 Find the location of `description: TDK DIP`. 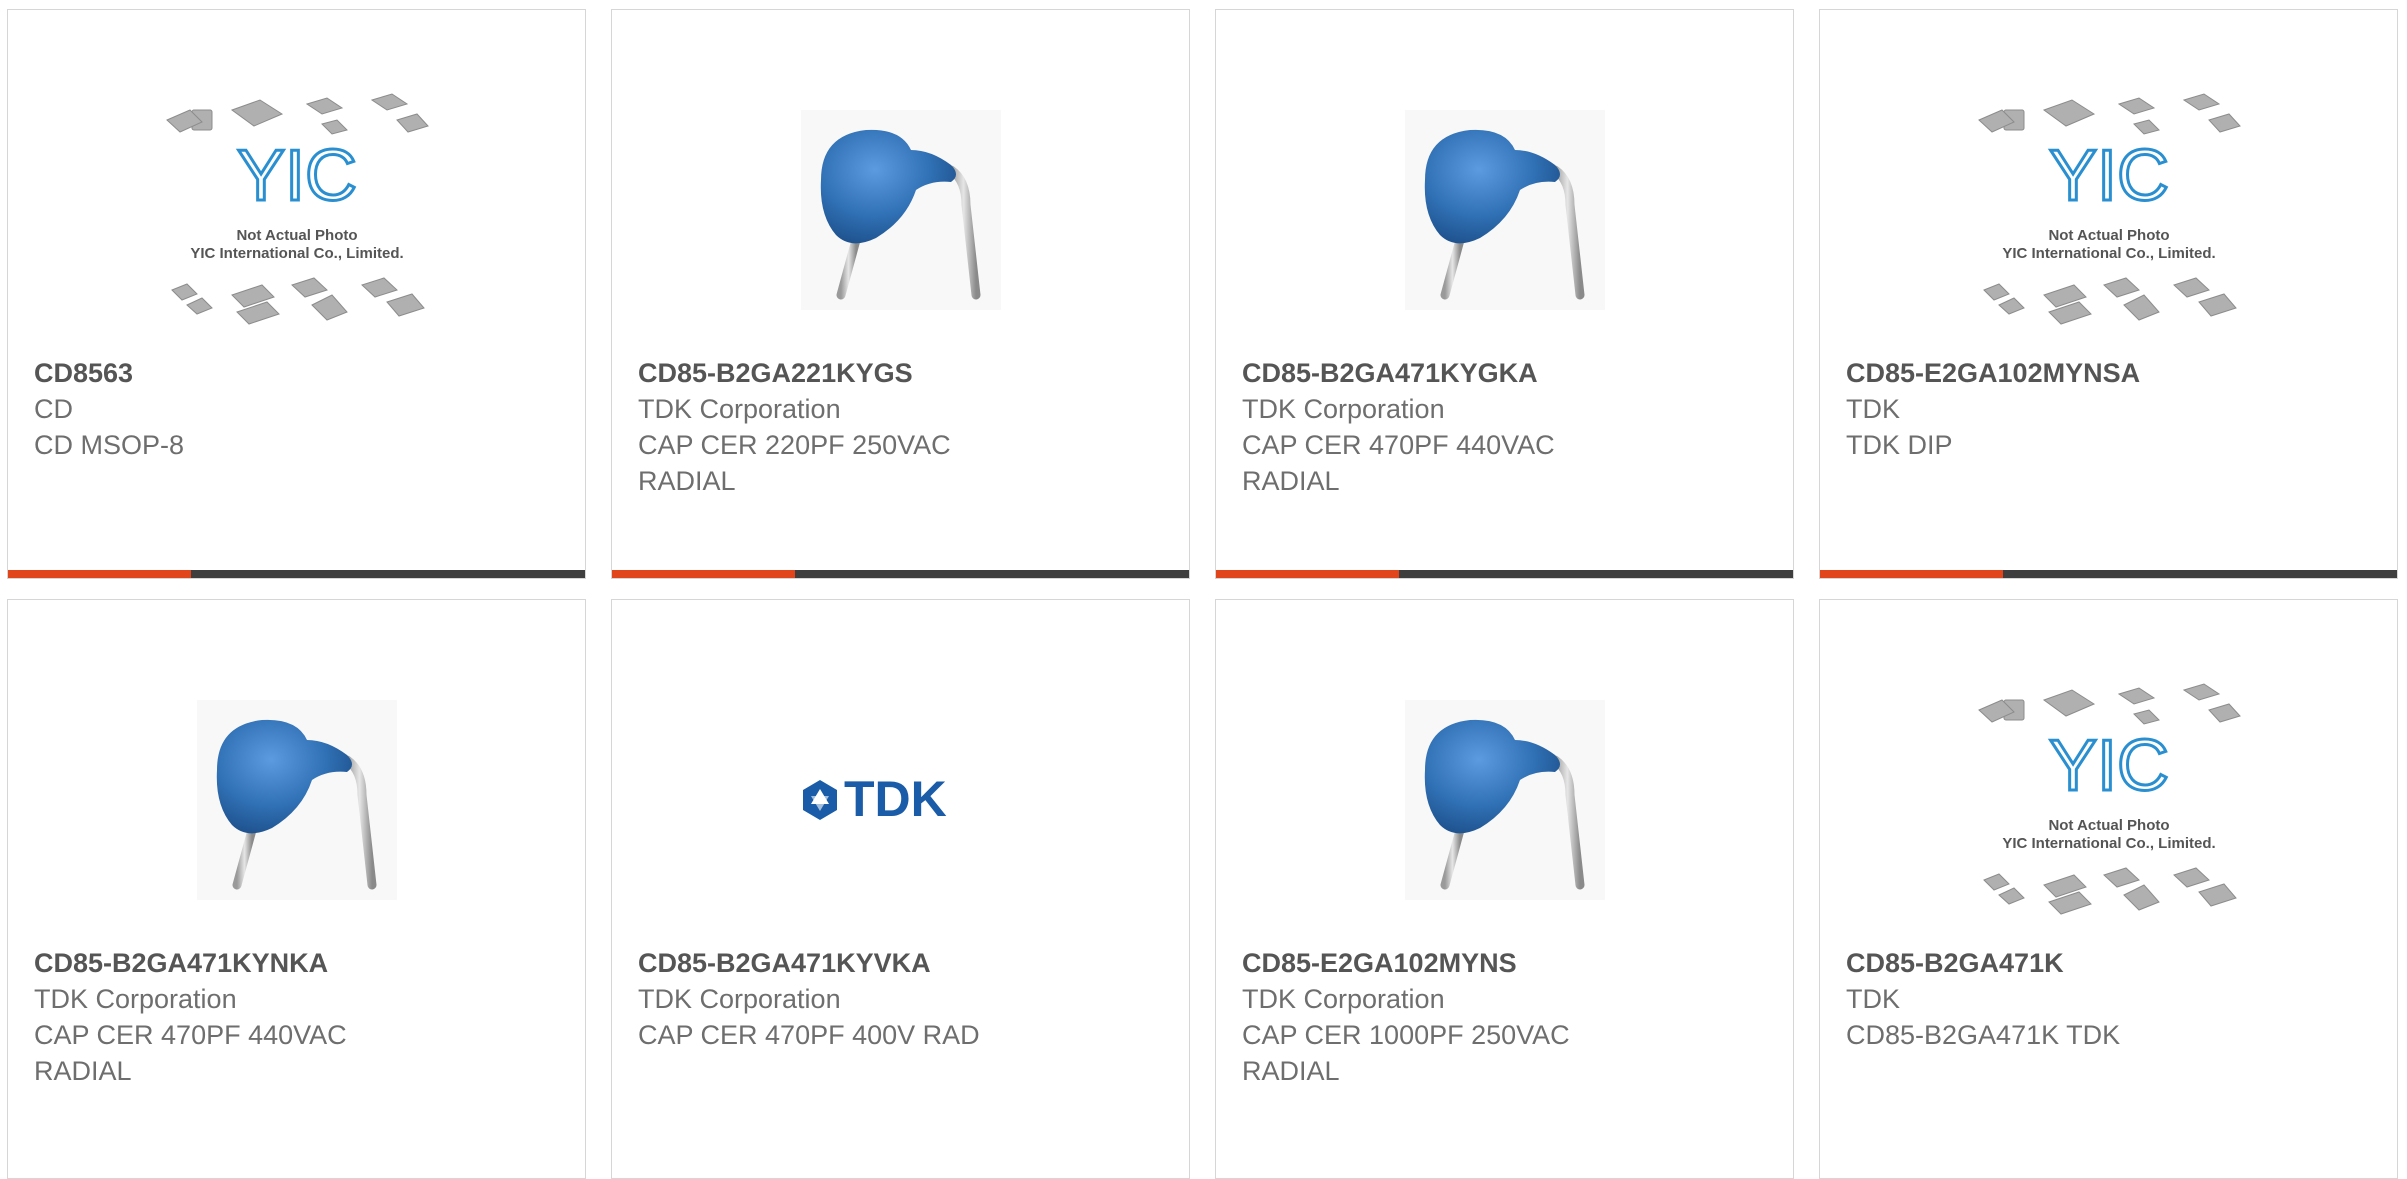

description: TDK DIP is located at coordinates (1899, 445).